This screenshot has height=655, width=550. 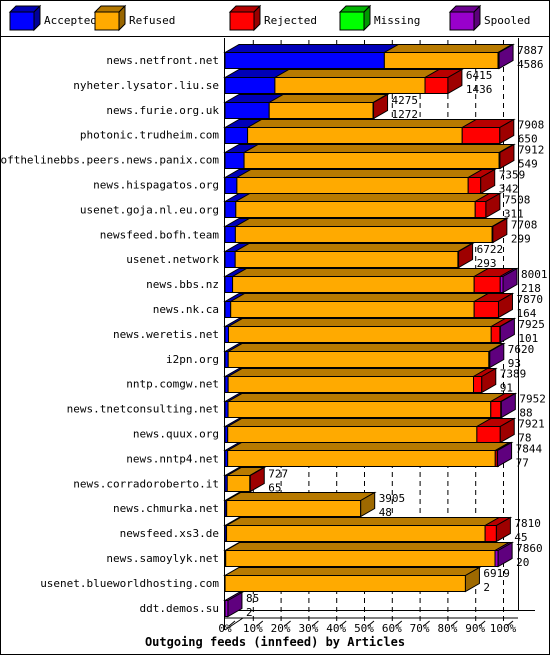 I want to click on accepted-label: 1436, so click(x=479, y=89).